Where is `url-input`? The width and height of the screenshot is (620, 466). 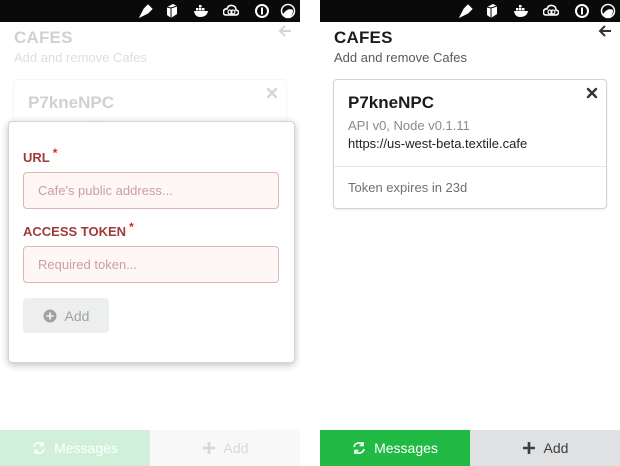
url-input is located at coordinates (151, 190).